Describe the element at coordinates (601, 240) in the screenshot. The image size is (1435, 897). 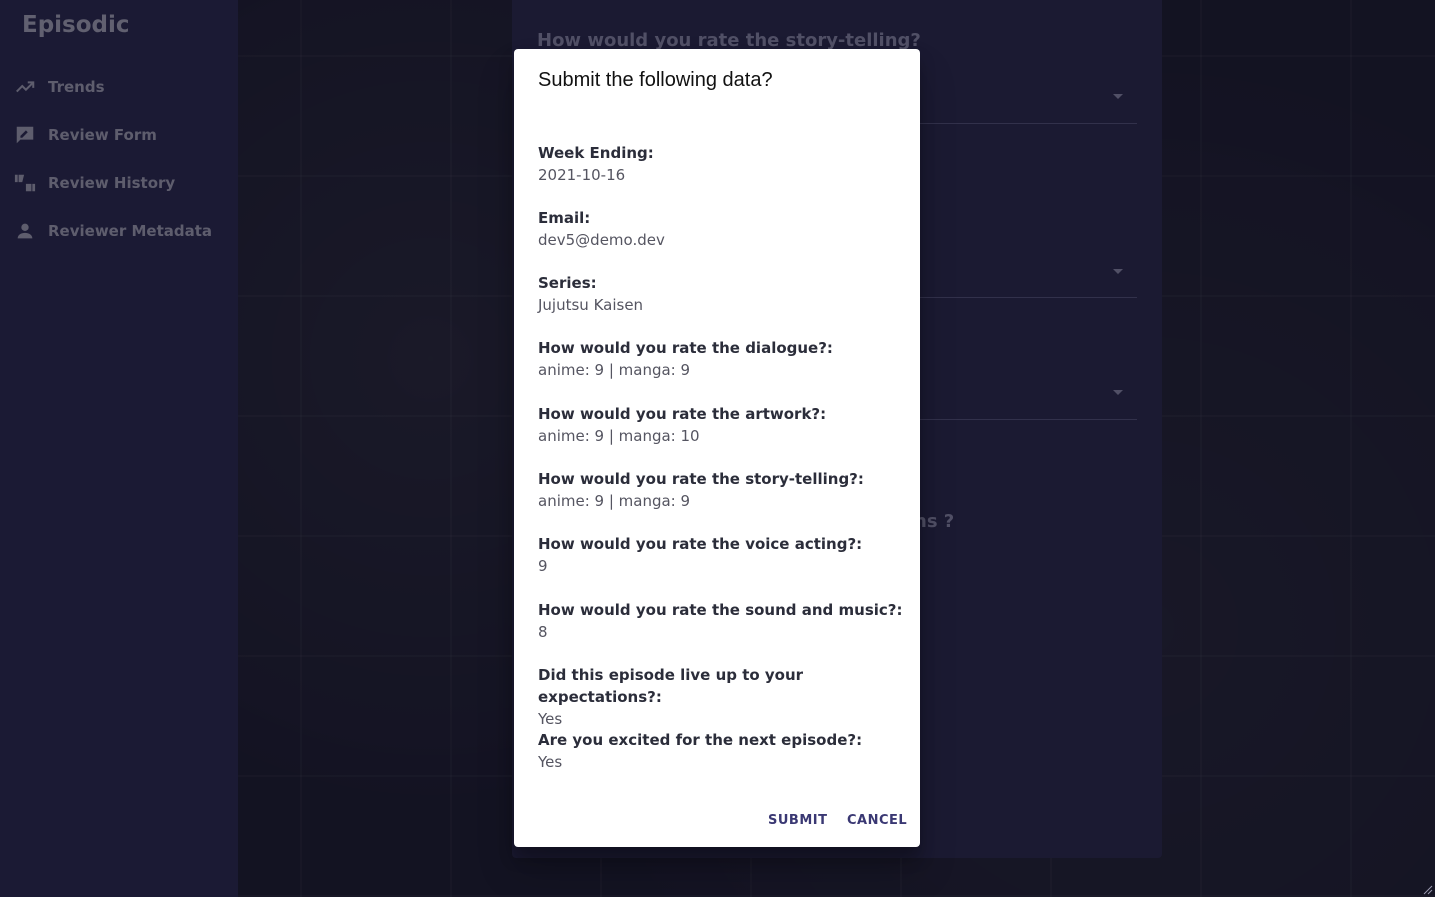
I see `field-value: dev5@demo.dev` at that location.